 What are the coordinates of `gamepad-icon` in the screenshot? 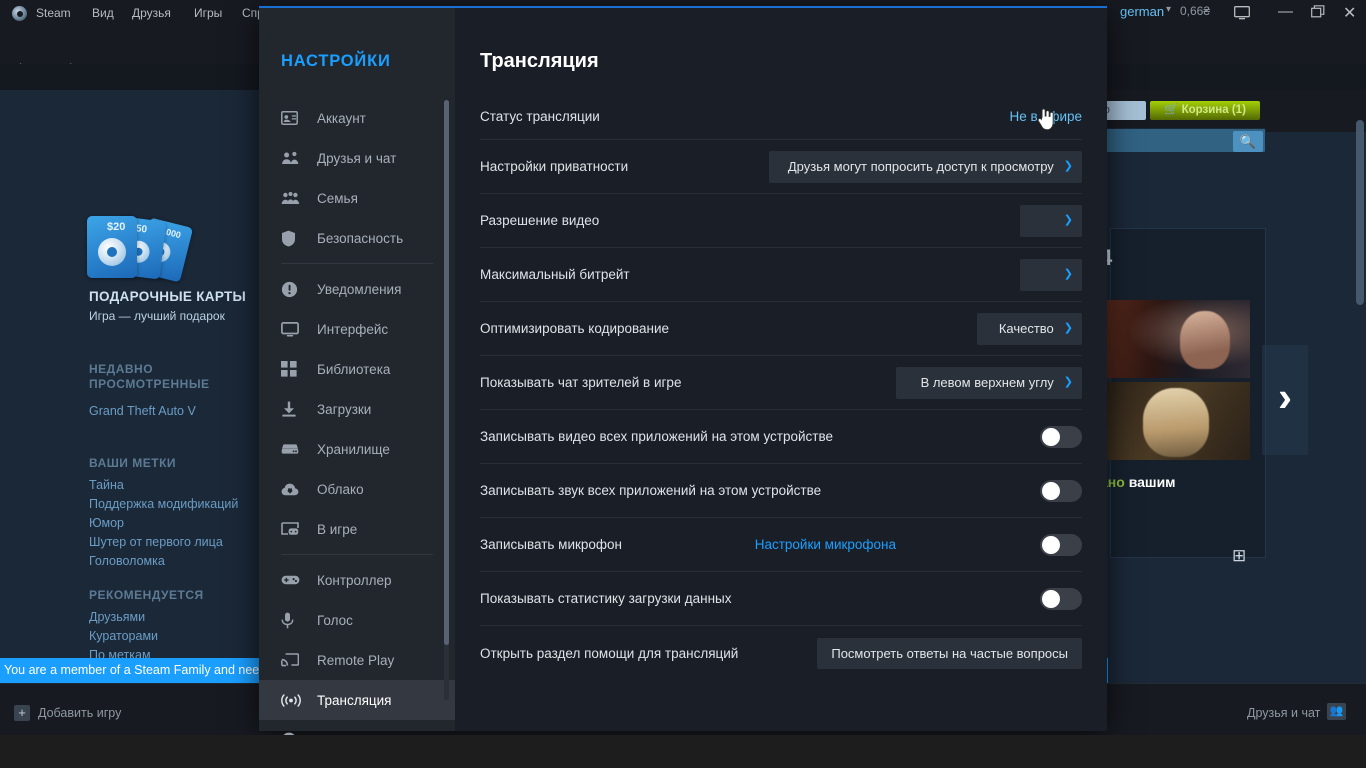 It's located at (293, 580).